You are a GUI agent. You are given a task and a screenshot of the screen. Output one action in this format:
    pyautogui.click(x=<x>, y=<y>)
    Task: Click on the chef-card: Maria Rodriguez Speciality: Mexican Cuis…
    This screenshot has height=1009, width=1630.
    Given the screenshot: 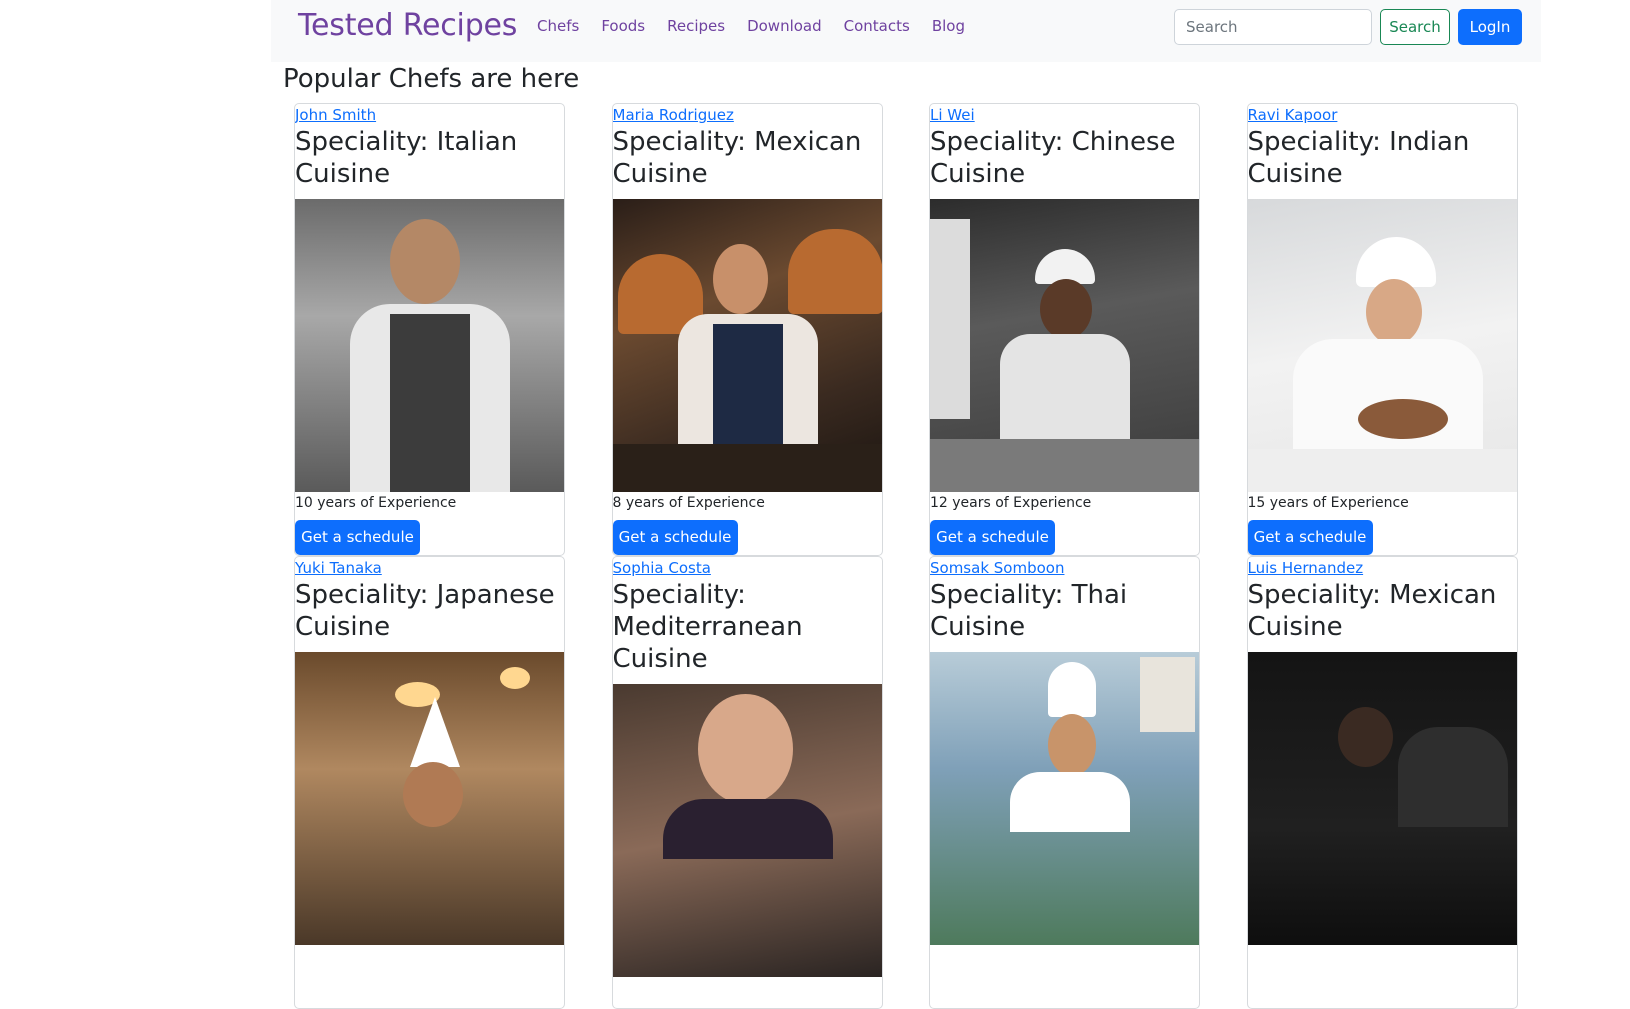 What is the action you would take?
    pyautogui.click(x=747, y=329)
    